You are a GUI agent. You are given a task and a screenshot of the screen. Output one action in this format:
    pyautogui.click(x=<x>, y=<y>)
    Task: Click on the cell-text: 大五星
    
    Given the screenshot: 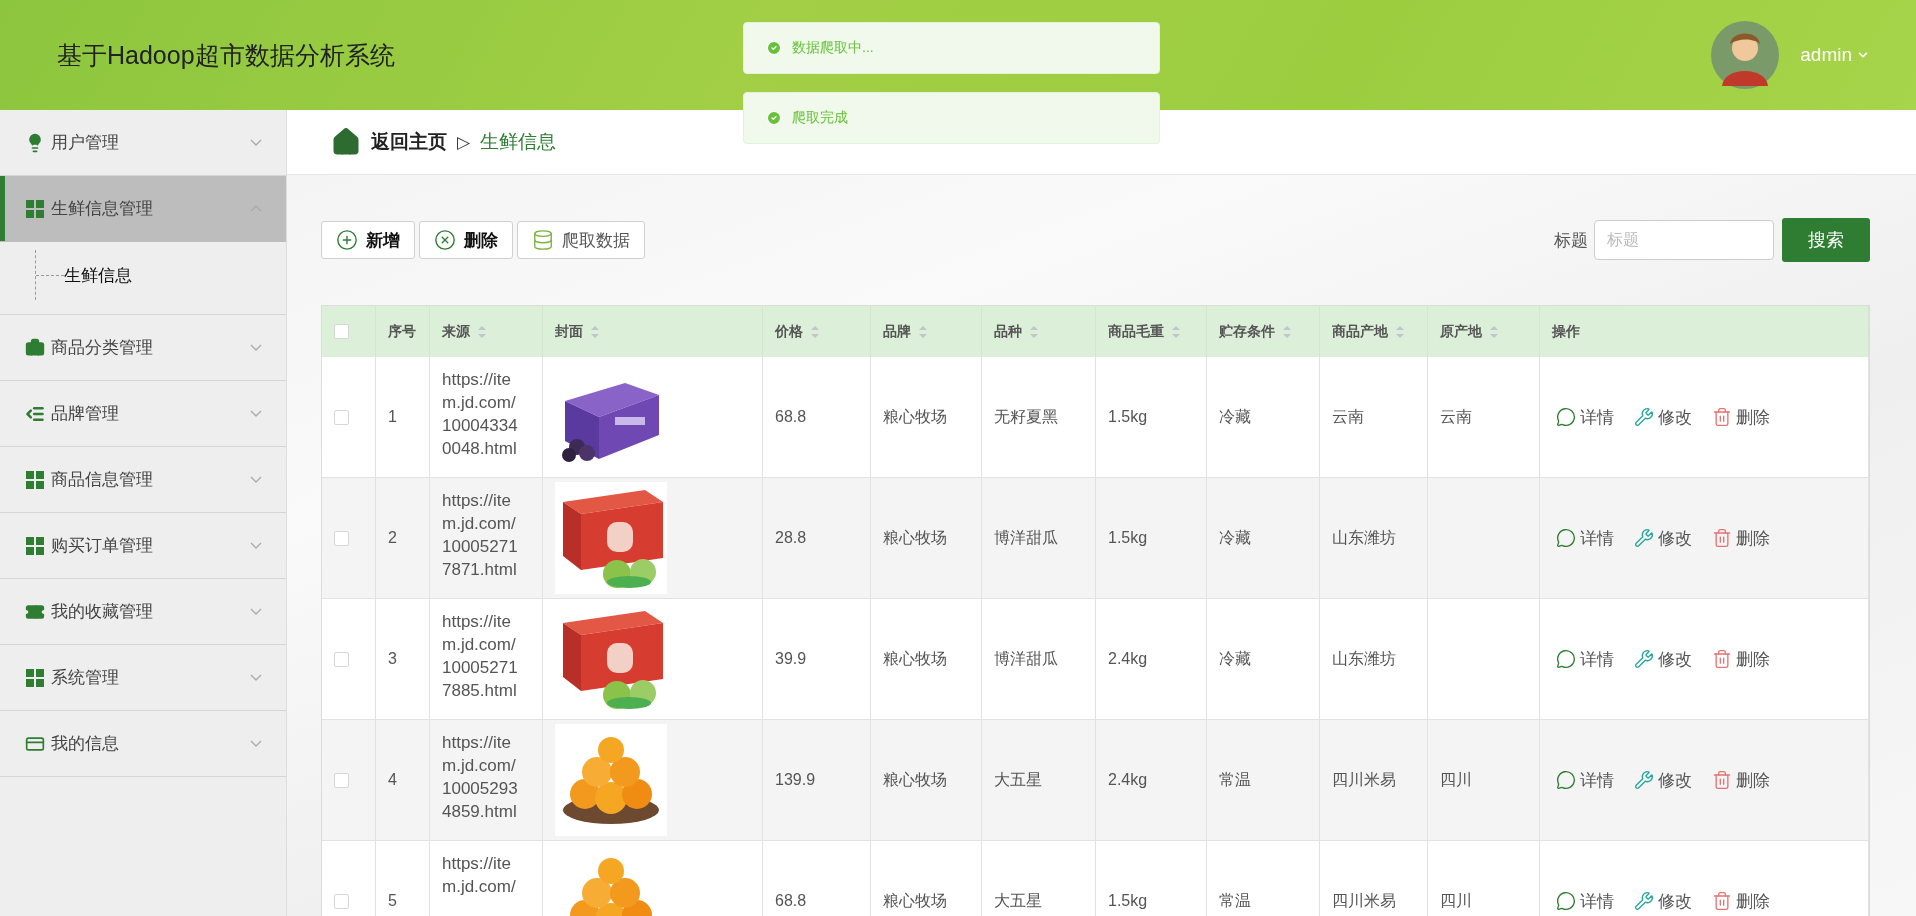 What is the action you would take?
    pyautogui.click(x=1018, y=900)
    